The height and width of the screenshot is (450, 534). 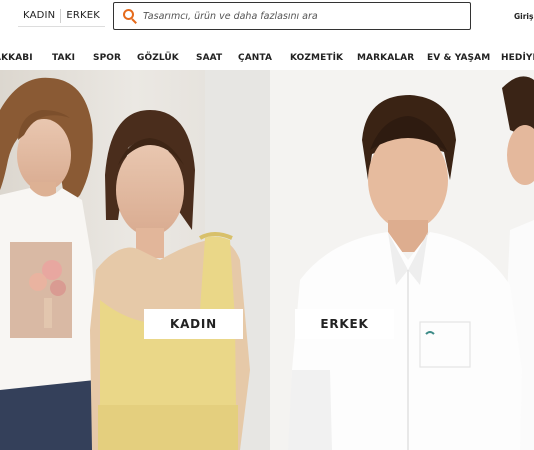 I want to click on nav-item-ayakkabi: AKKABI, so click(x=16, y=58).